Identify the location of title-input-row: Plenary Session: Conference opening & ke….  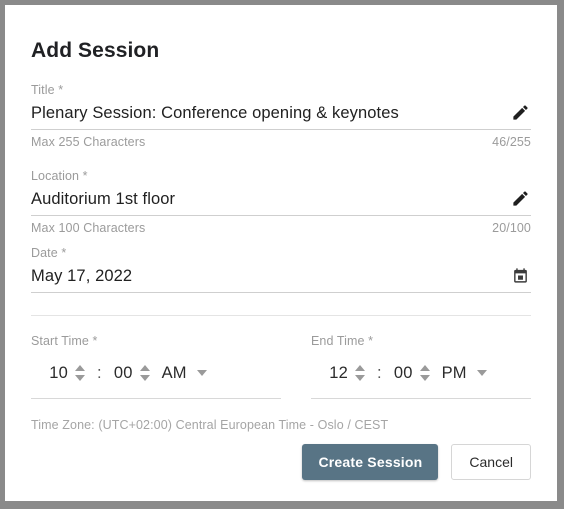
(281, 115).